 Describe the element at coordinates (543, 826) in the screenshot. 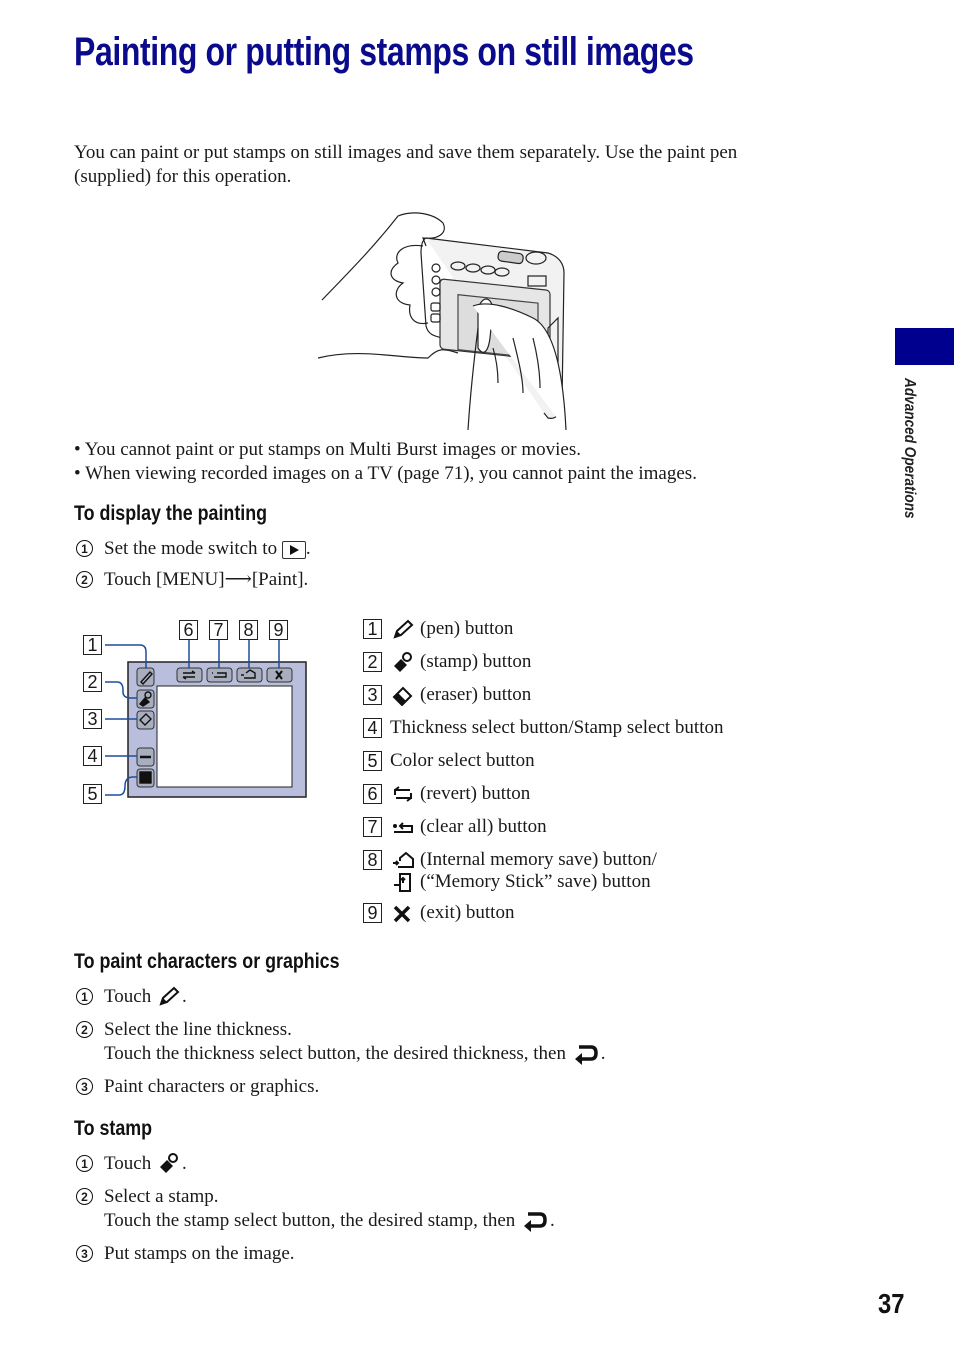

I see `legend-item: 7 (clear all) button` at that location.